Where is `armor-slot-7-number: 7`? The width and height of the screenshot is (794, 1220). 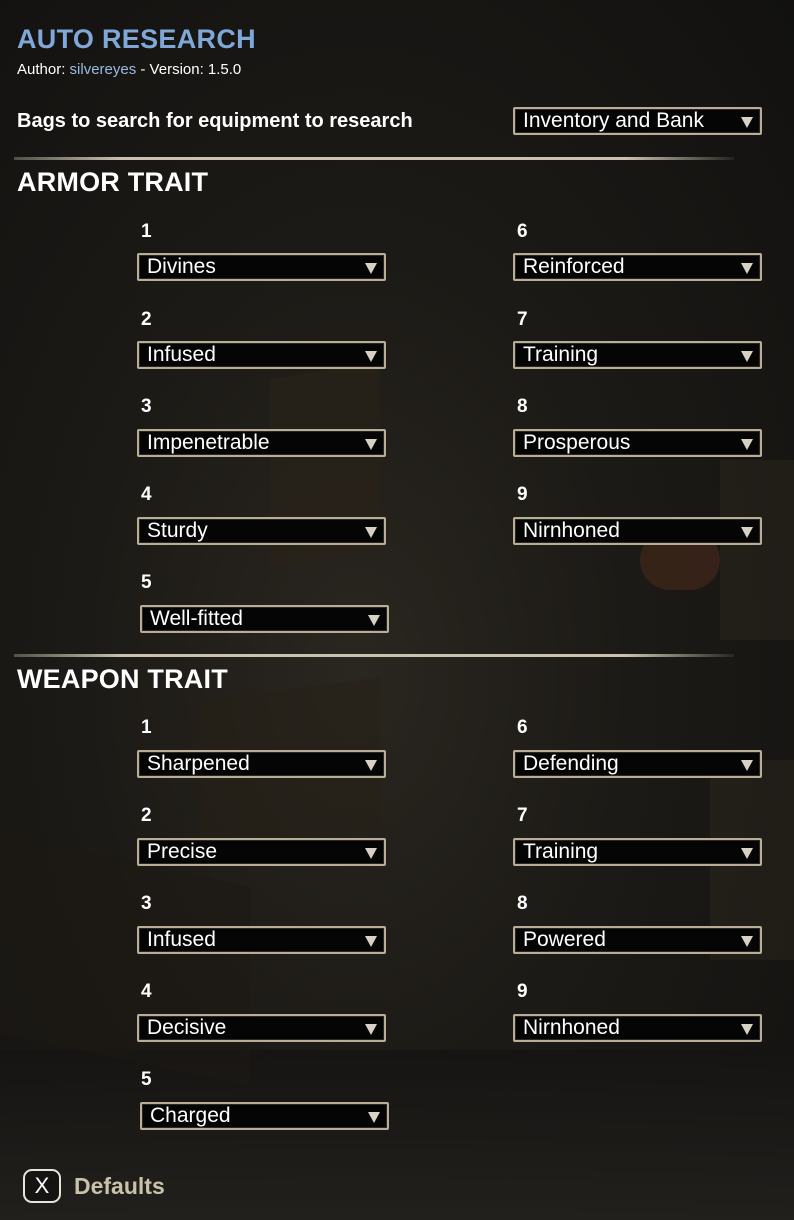 armor-slot-7-number: 7 is located at coordinates (522, 319).